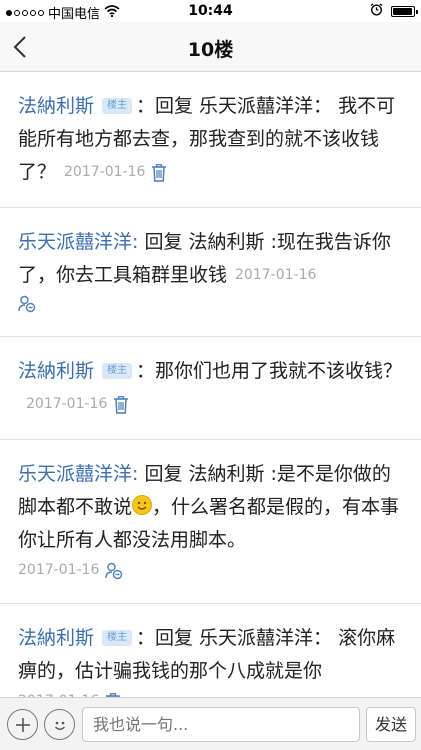  I want to click on battery-icon, so click(404, 11).